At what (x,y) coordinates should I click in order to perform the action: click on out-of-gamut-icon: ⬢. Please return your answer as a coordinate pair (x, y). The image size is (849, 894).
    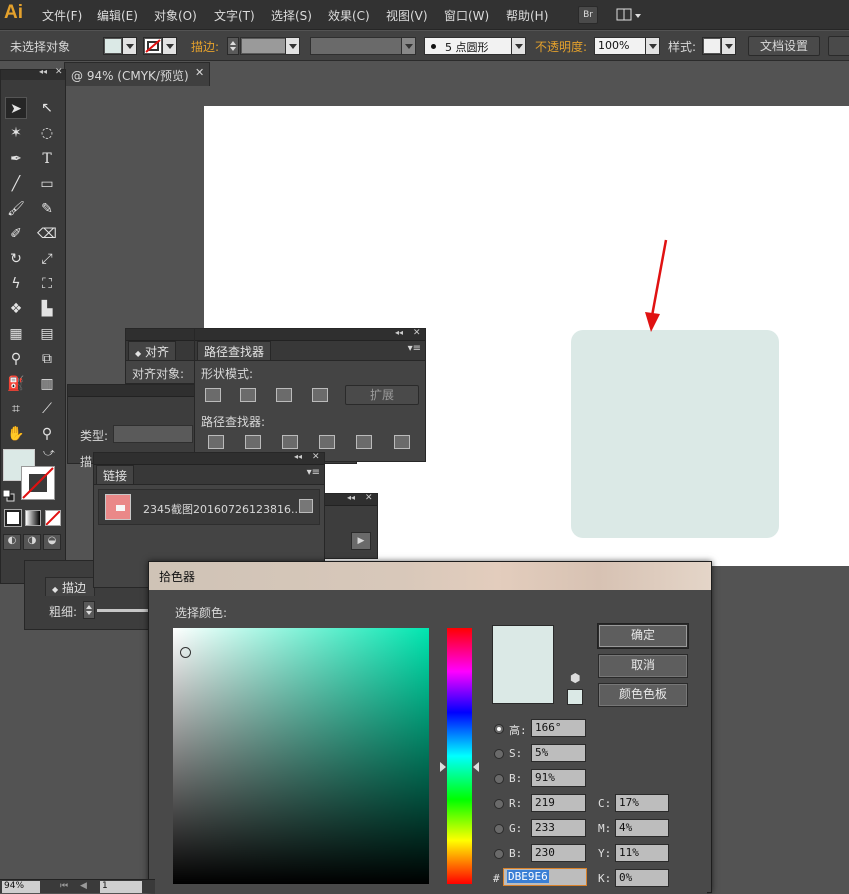
    Looking at the image, I should click on (575, 678).